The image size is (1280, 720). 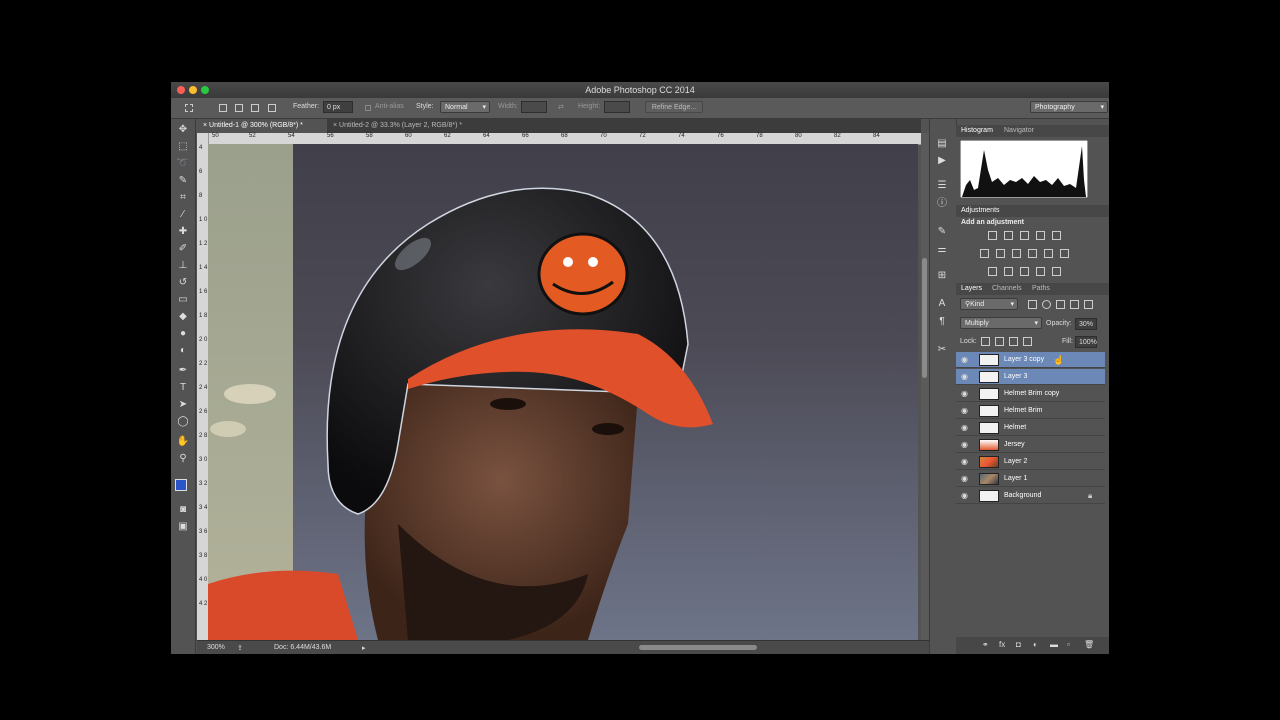 What do you see at coordinates (1030, 479) in the screenshot?
I see `layer-row: ◉ Layer 1` at bounding box center [1030, 479].